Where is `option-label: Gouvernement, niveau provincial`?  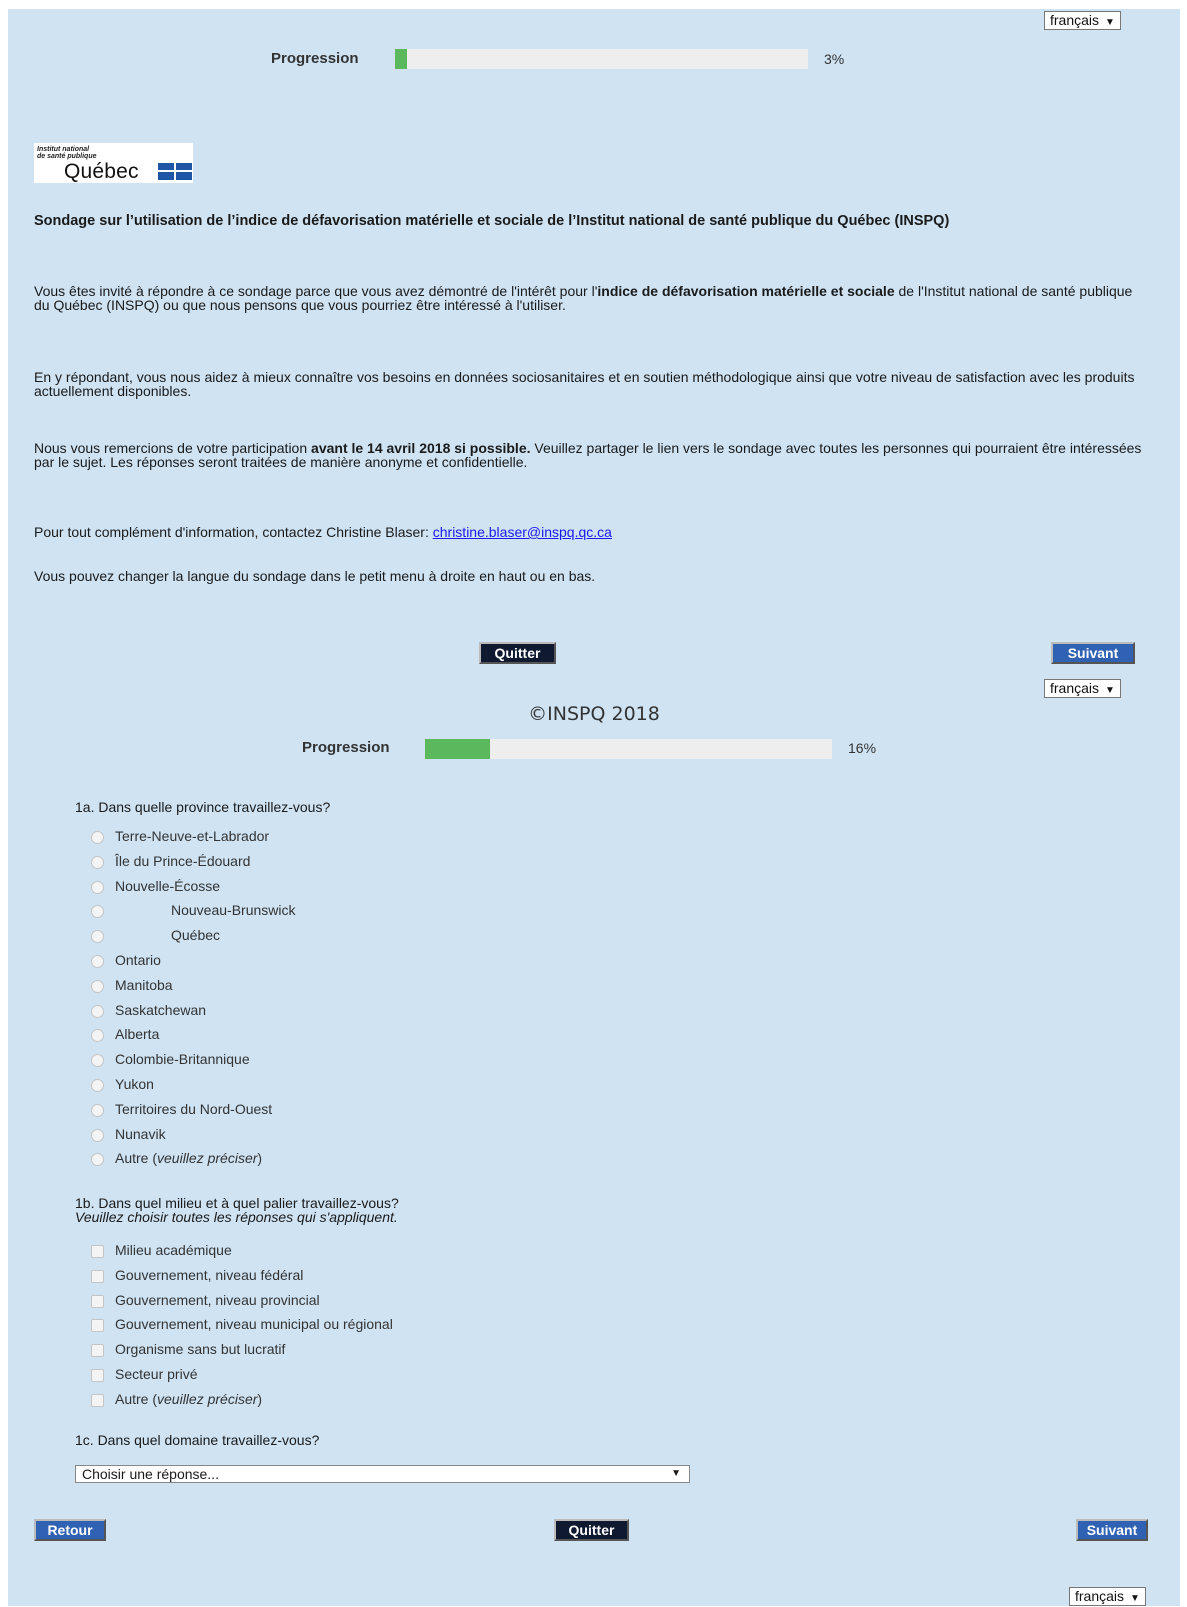 option-label: Gouvernement, niveau provincial is located at coordinates (217, 1299).